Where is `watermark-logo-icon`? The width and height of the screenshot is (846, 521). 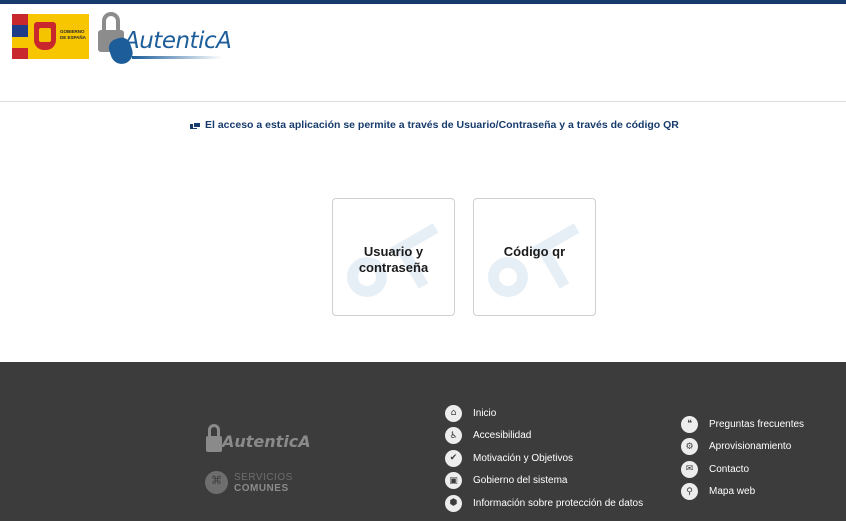 watermark-logo-icon is located at coordinates (536, 266).